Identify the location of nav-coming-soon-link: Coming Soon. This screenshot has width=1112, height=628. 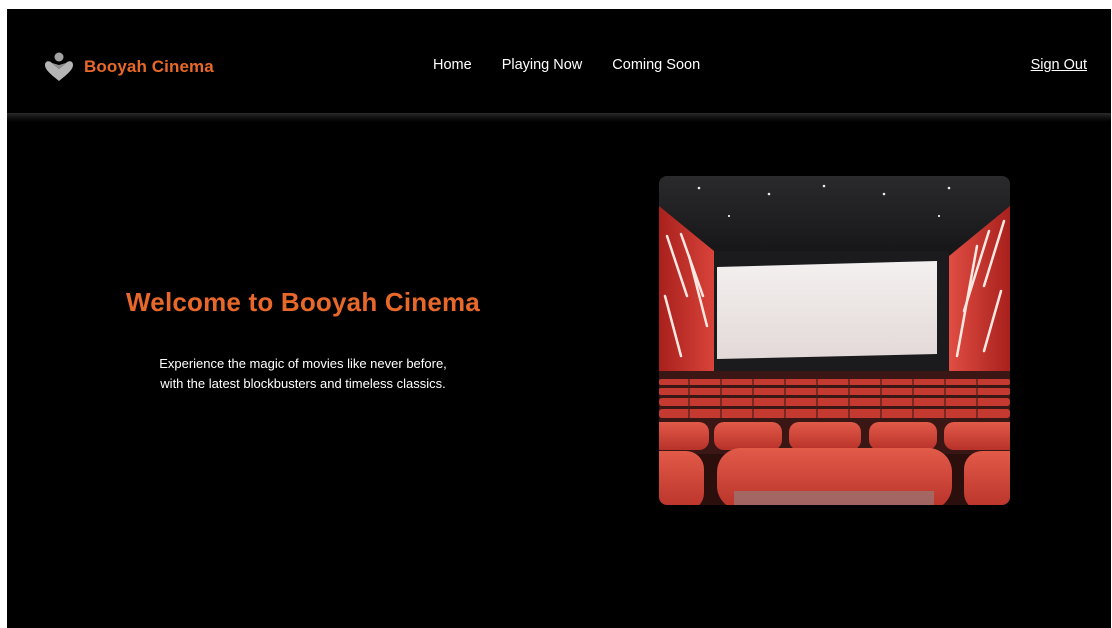
(656, 65).